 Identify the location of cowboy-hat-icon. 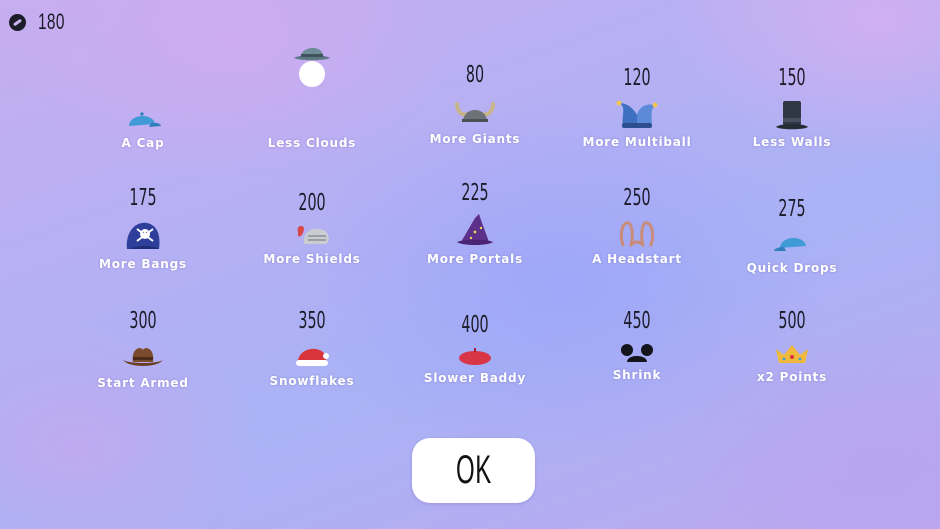
(143, 357).